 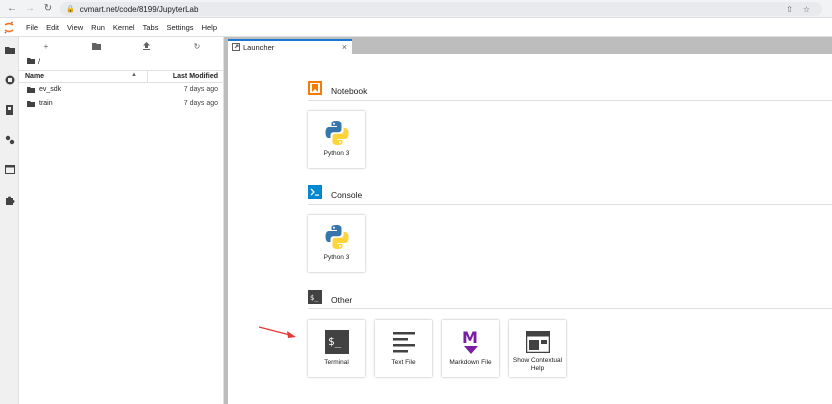 What do you see at coordinates (9, 109) in the screenshot?
I see `git-icon` at bounding box center [9, 109].